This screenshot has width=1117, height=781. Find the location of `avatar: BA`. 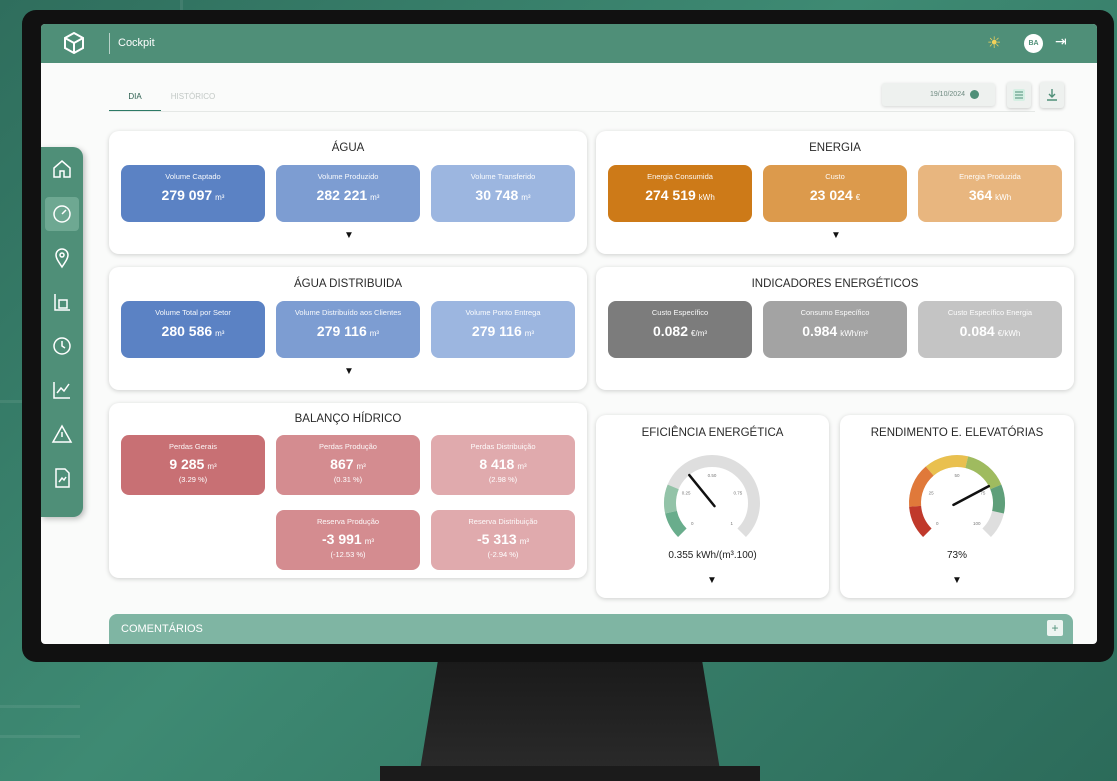

avatar: BA is located at coordinates (1033, 43).